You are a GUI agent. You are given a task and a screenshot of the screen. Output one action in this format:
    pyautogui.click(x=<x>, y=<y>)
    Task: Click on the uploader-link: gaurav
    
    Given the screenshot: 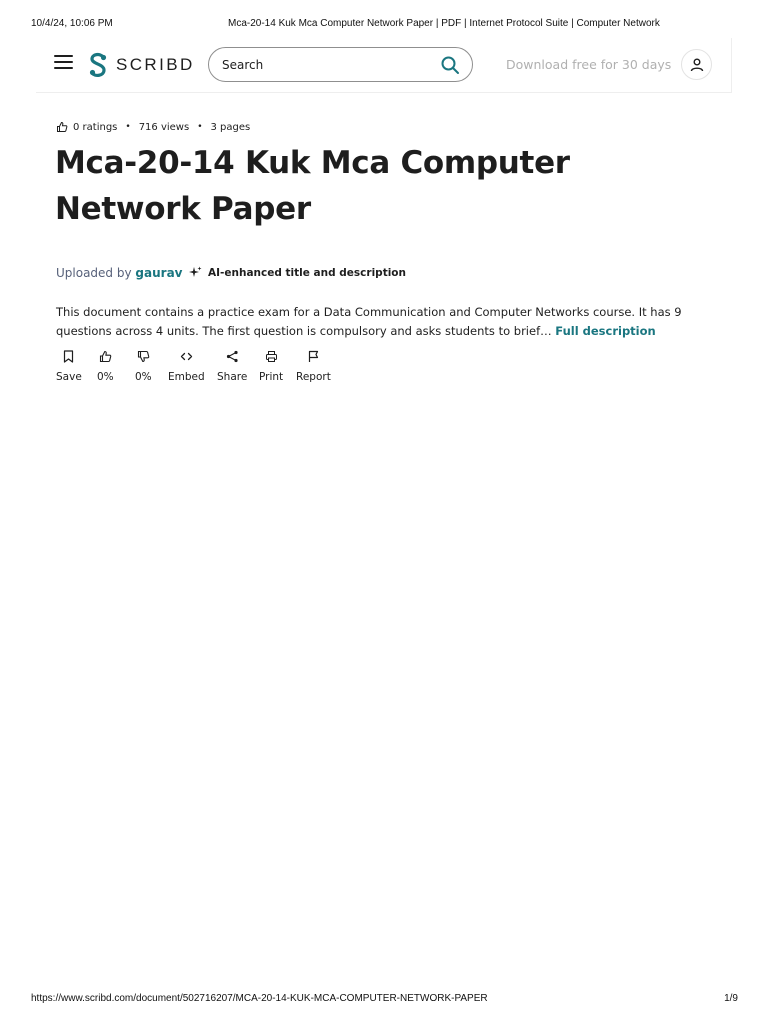 What is the action you would take?
    pyautogui.click(x=158, y=273)
    